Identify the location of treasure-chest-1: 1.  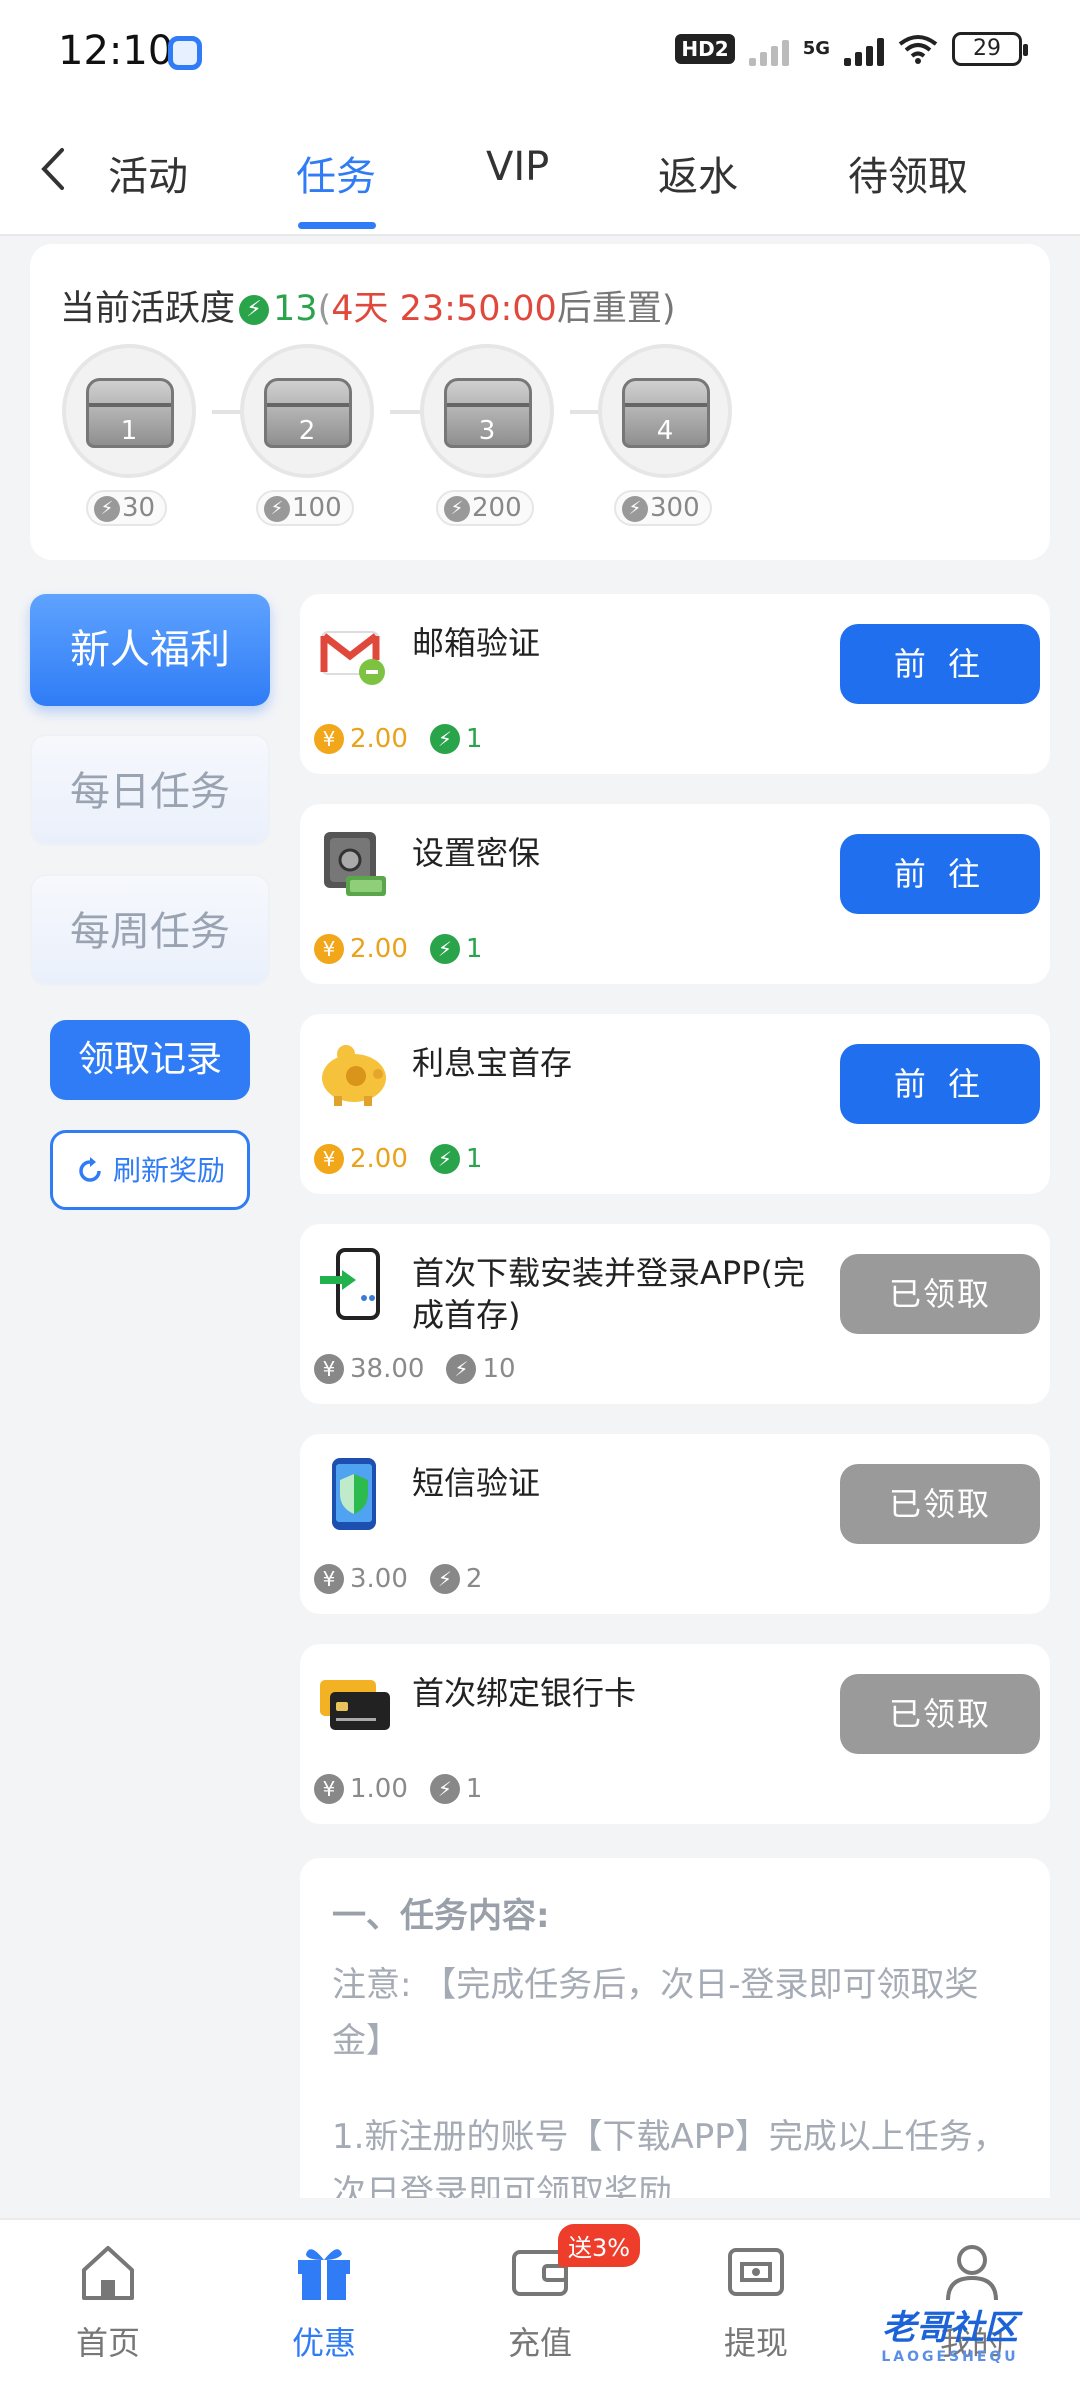
(129, 411).